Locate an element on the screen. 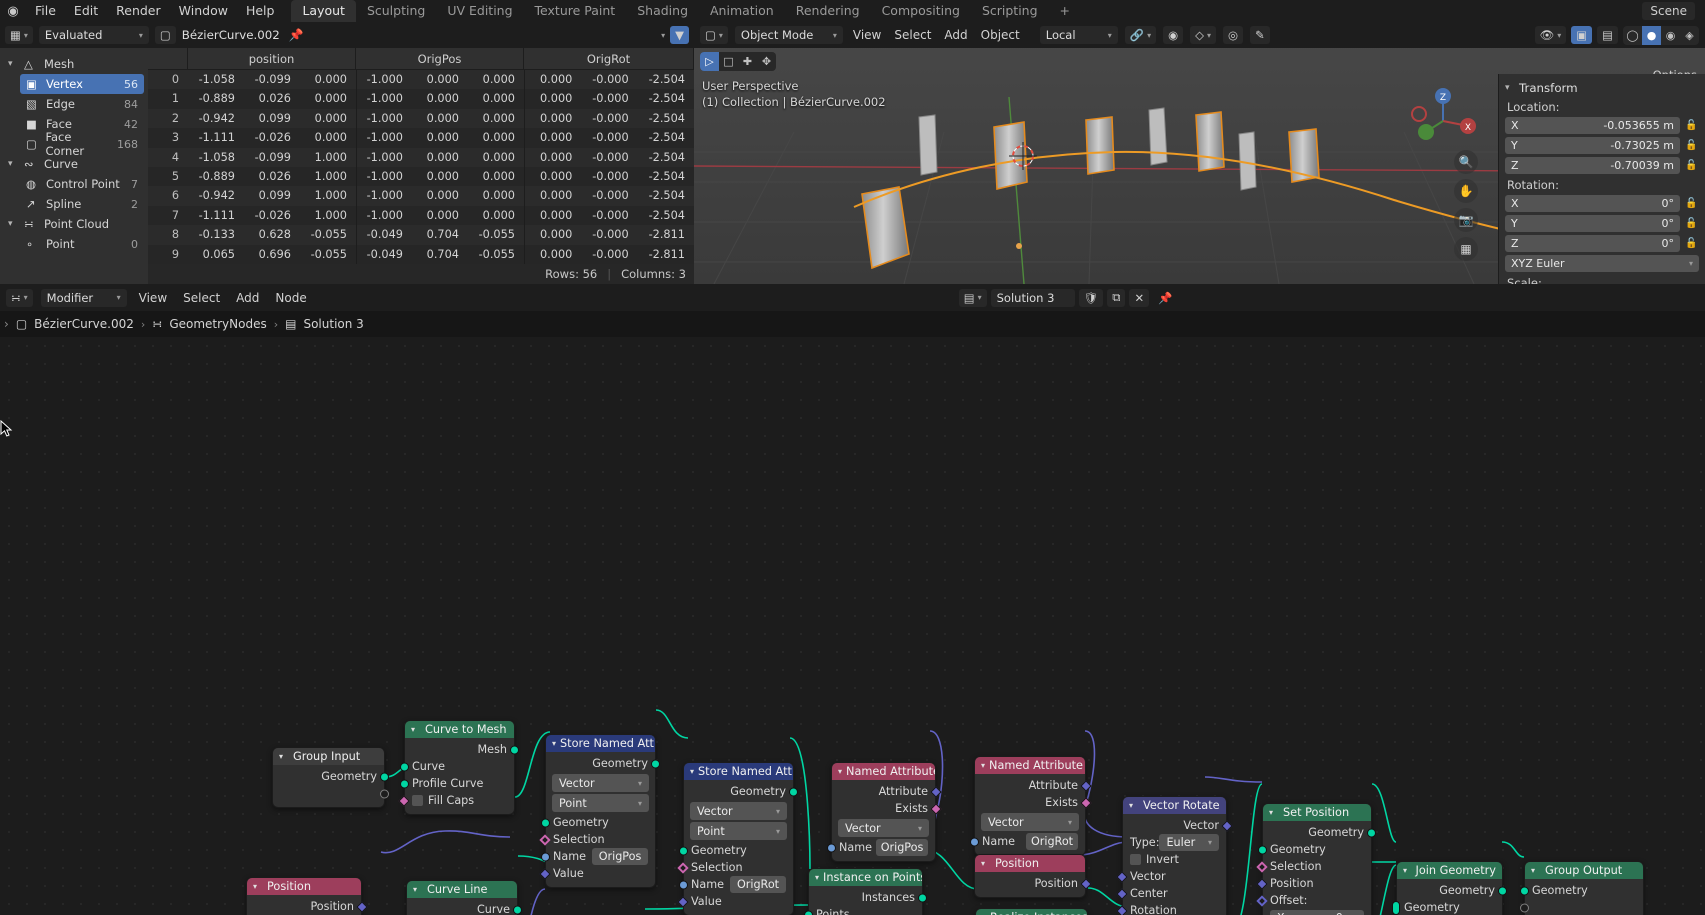 The height and width of the screenshot is (915, 1705). input-socket-points is located at coordinates (808, 912).